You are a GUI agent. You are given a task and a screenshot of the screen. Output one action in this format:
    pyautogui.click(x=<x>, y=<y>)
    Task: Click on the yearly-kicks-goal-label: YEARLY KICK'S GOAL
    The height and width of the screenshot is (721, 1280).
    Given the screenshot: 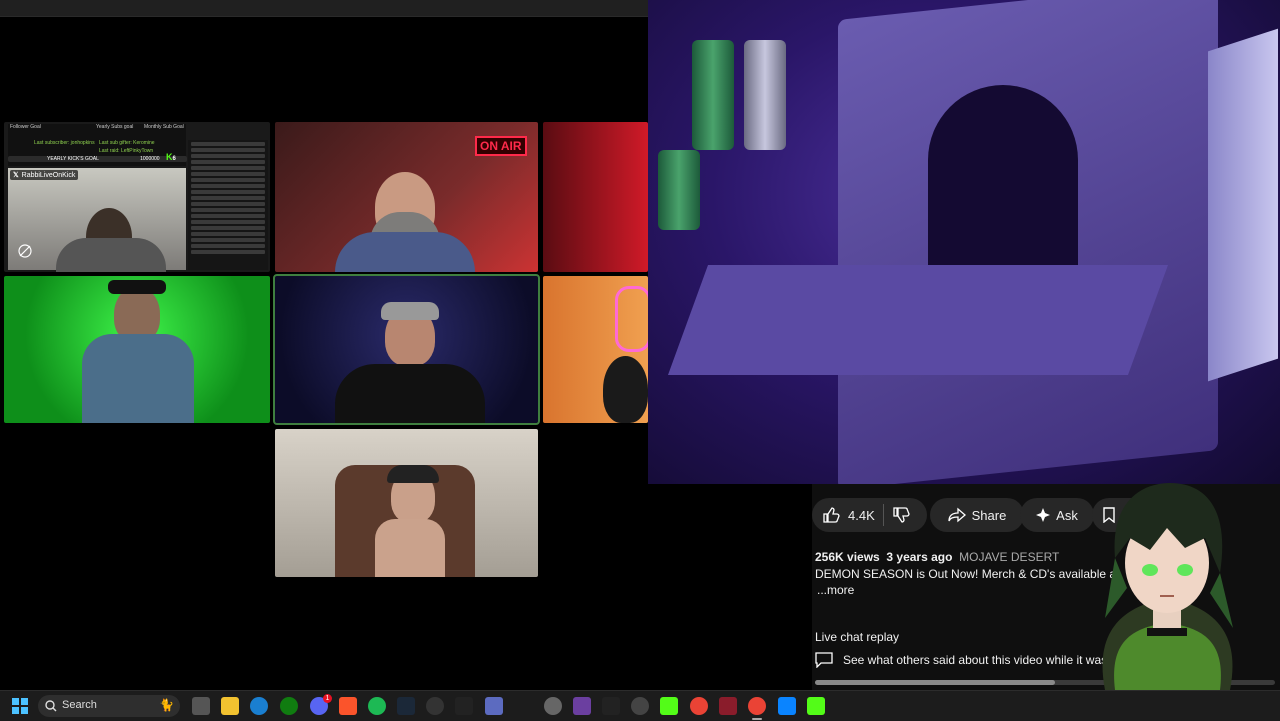 What is the action you would take?
    pyautogui.click(x=73, y=159)
    